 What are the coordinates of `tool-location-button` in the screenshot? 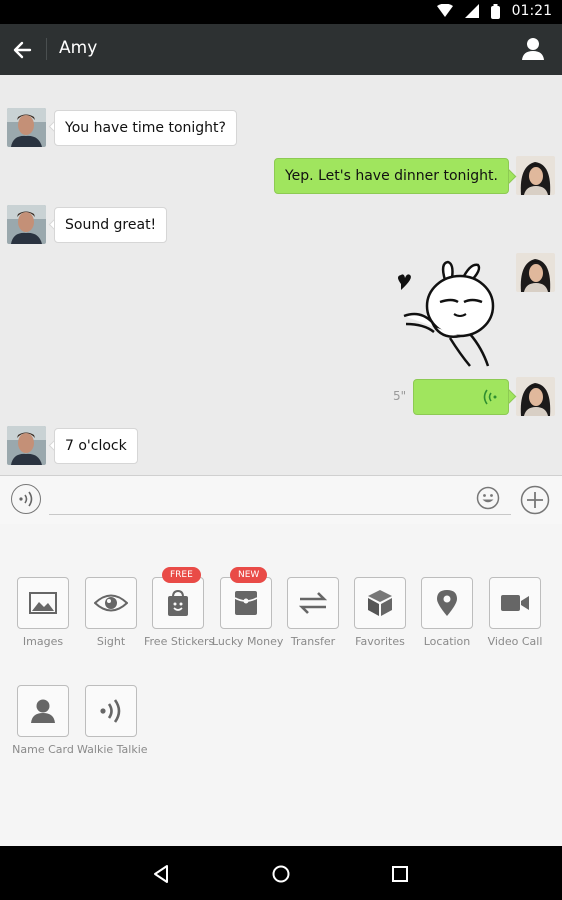 It's located at (447, 603).